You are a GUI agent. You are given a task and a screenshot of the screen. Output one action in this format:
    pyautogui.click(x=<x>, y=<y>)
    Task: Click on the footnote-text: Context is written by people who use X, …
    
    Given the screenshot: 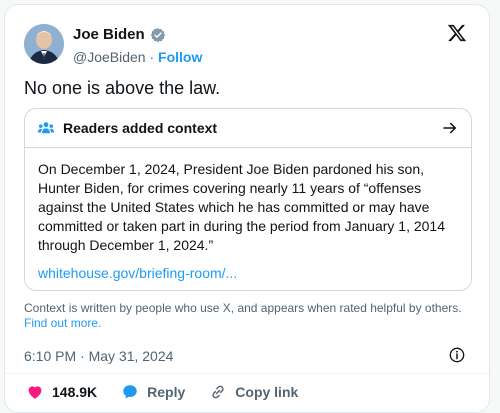 What is the action you would take?
    pyautogui.click(x=243, y=308)
    